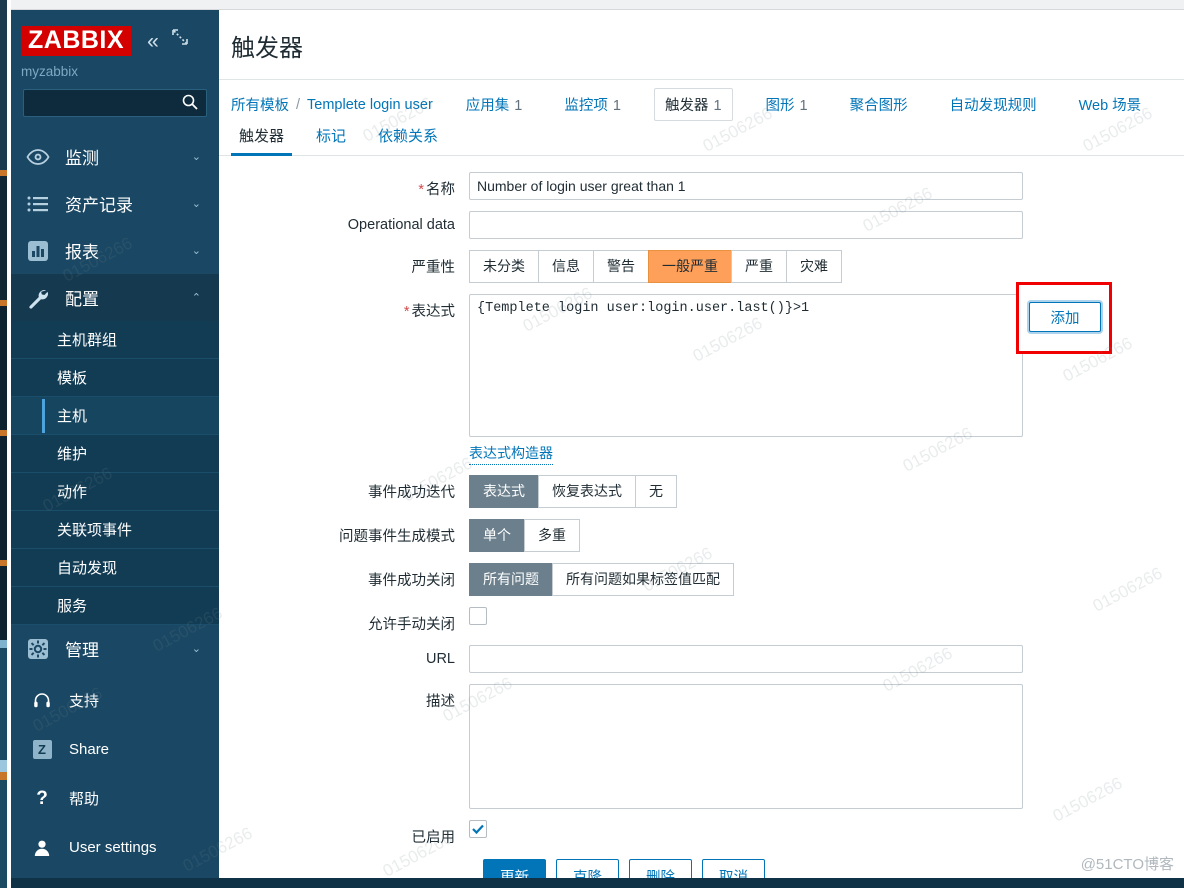 This screenshot has width=1184, height=888. I want to click on breadcrumb-tab-discovery-rules: 自动发现规则, so click(993, 104).